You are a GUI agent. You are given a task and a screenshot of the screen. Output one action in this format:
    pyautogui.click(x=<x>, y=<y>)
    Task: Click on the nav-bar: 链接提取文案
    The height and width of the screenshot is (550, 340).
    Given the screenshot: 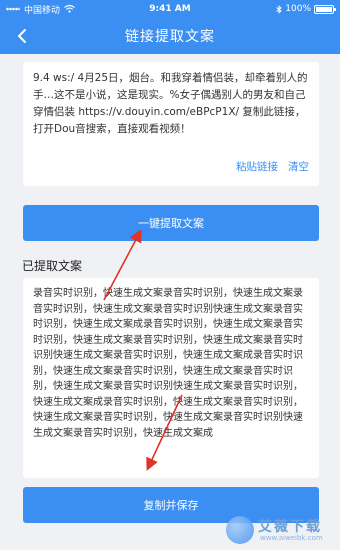 What is the action you would take?
    pyautogui.click(x=170, y=36)
    